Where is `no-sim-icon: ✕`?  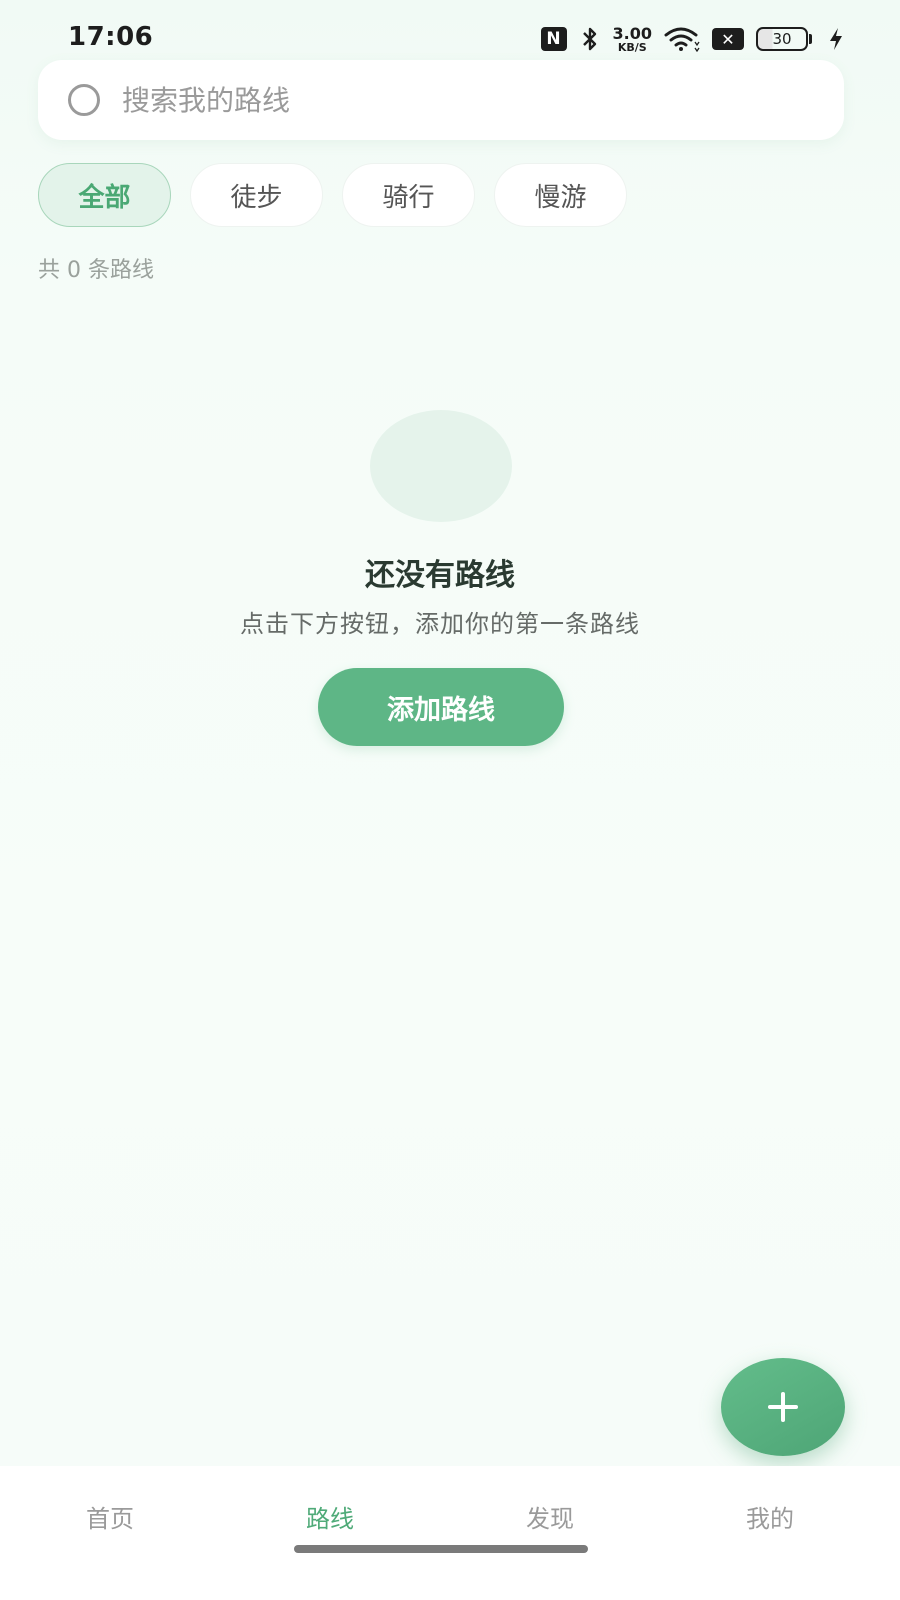
no-sim-icon: ✕ is located at coordinates (728, 39).